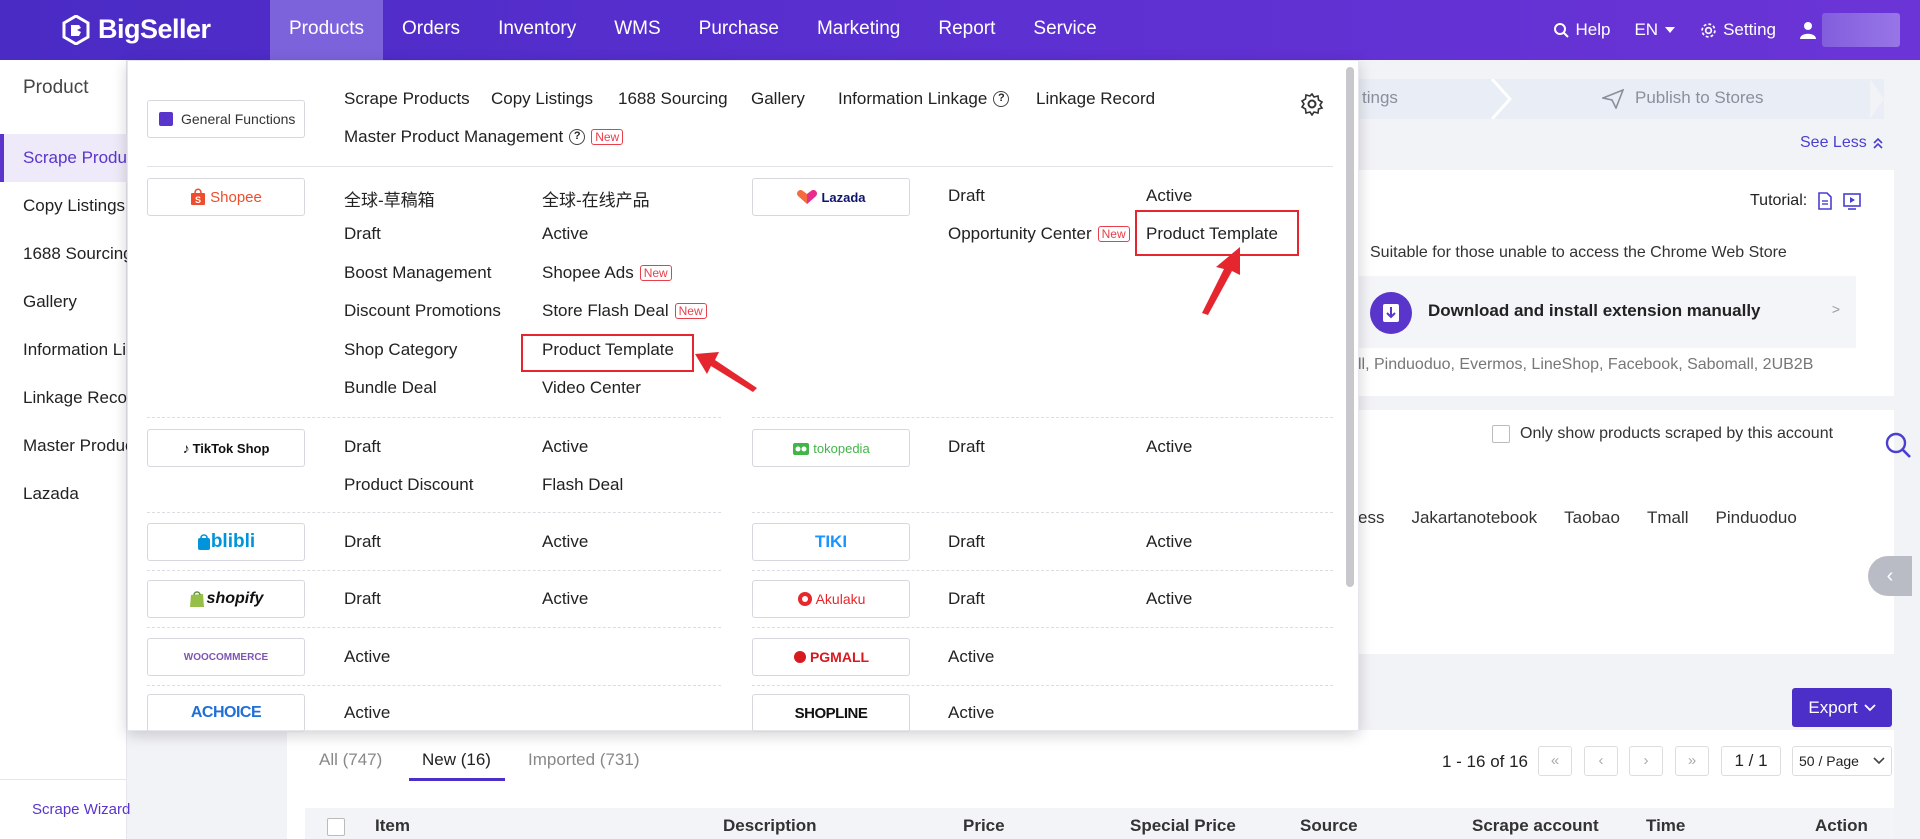 This screenshot has height=839, width=1920. I want to click on tiktok-active: Active, so click(565, 447).